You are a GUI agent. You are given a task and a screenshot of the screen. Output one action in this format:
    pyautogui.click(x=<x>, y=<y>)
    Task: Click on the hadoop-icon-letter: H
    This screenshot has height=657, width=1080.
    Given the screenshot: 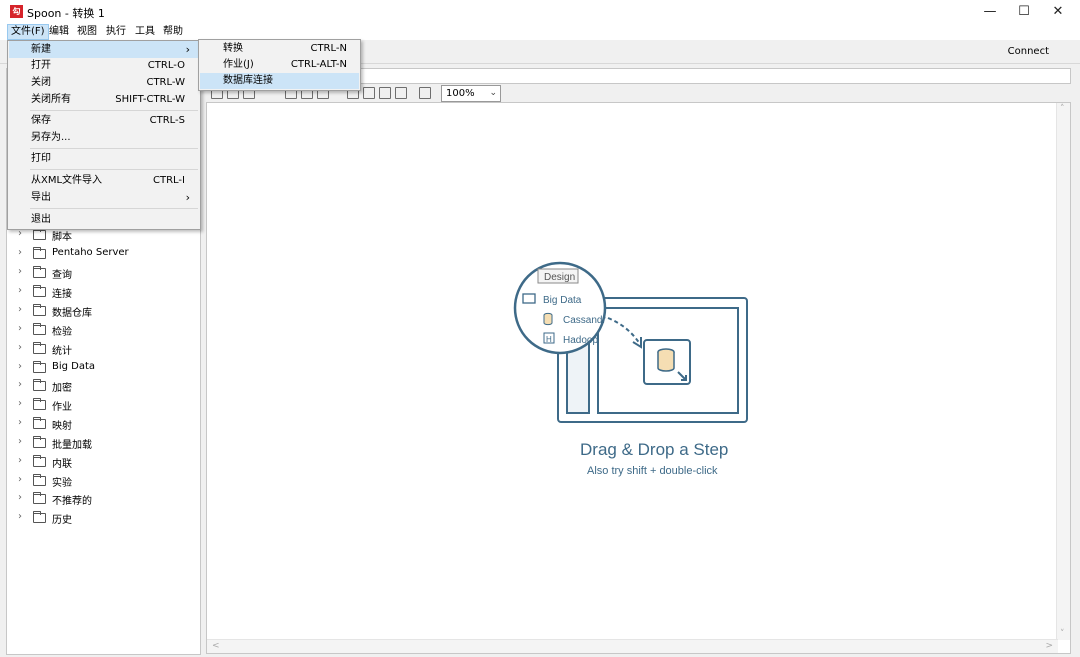 What is the action you would take?
    pyautogui.click(x=549, y=339)
    